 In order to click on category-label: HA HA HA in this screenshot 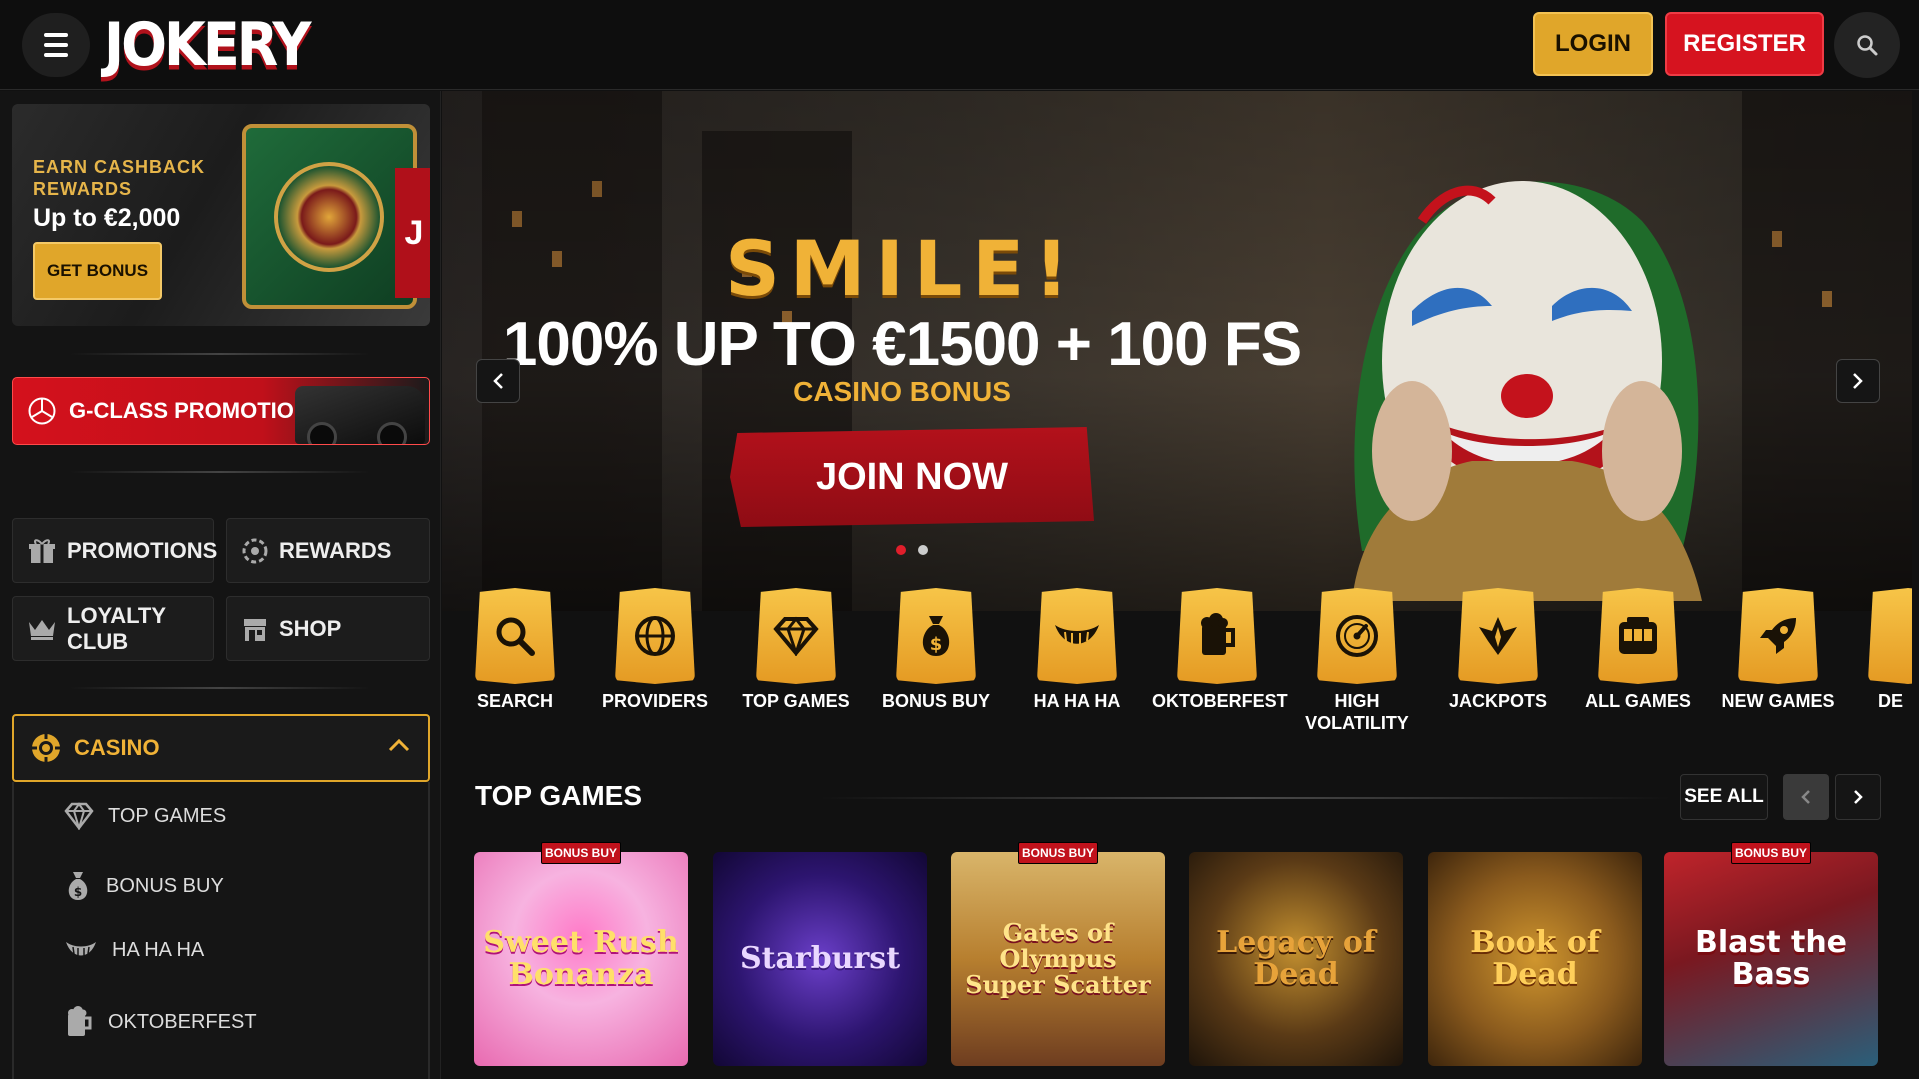, I will do `click(1077, 701)`.